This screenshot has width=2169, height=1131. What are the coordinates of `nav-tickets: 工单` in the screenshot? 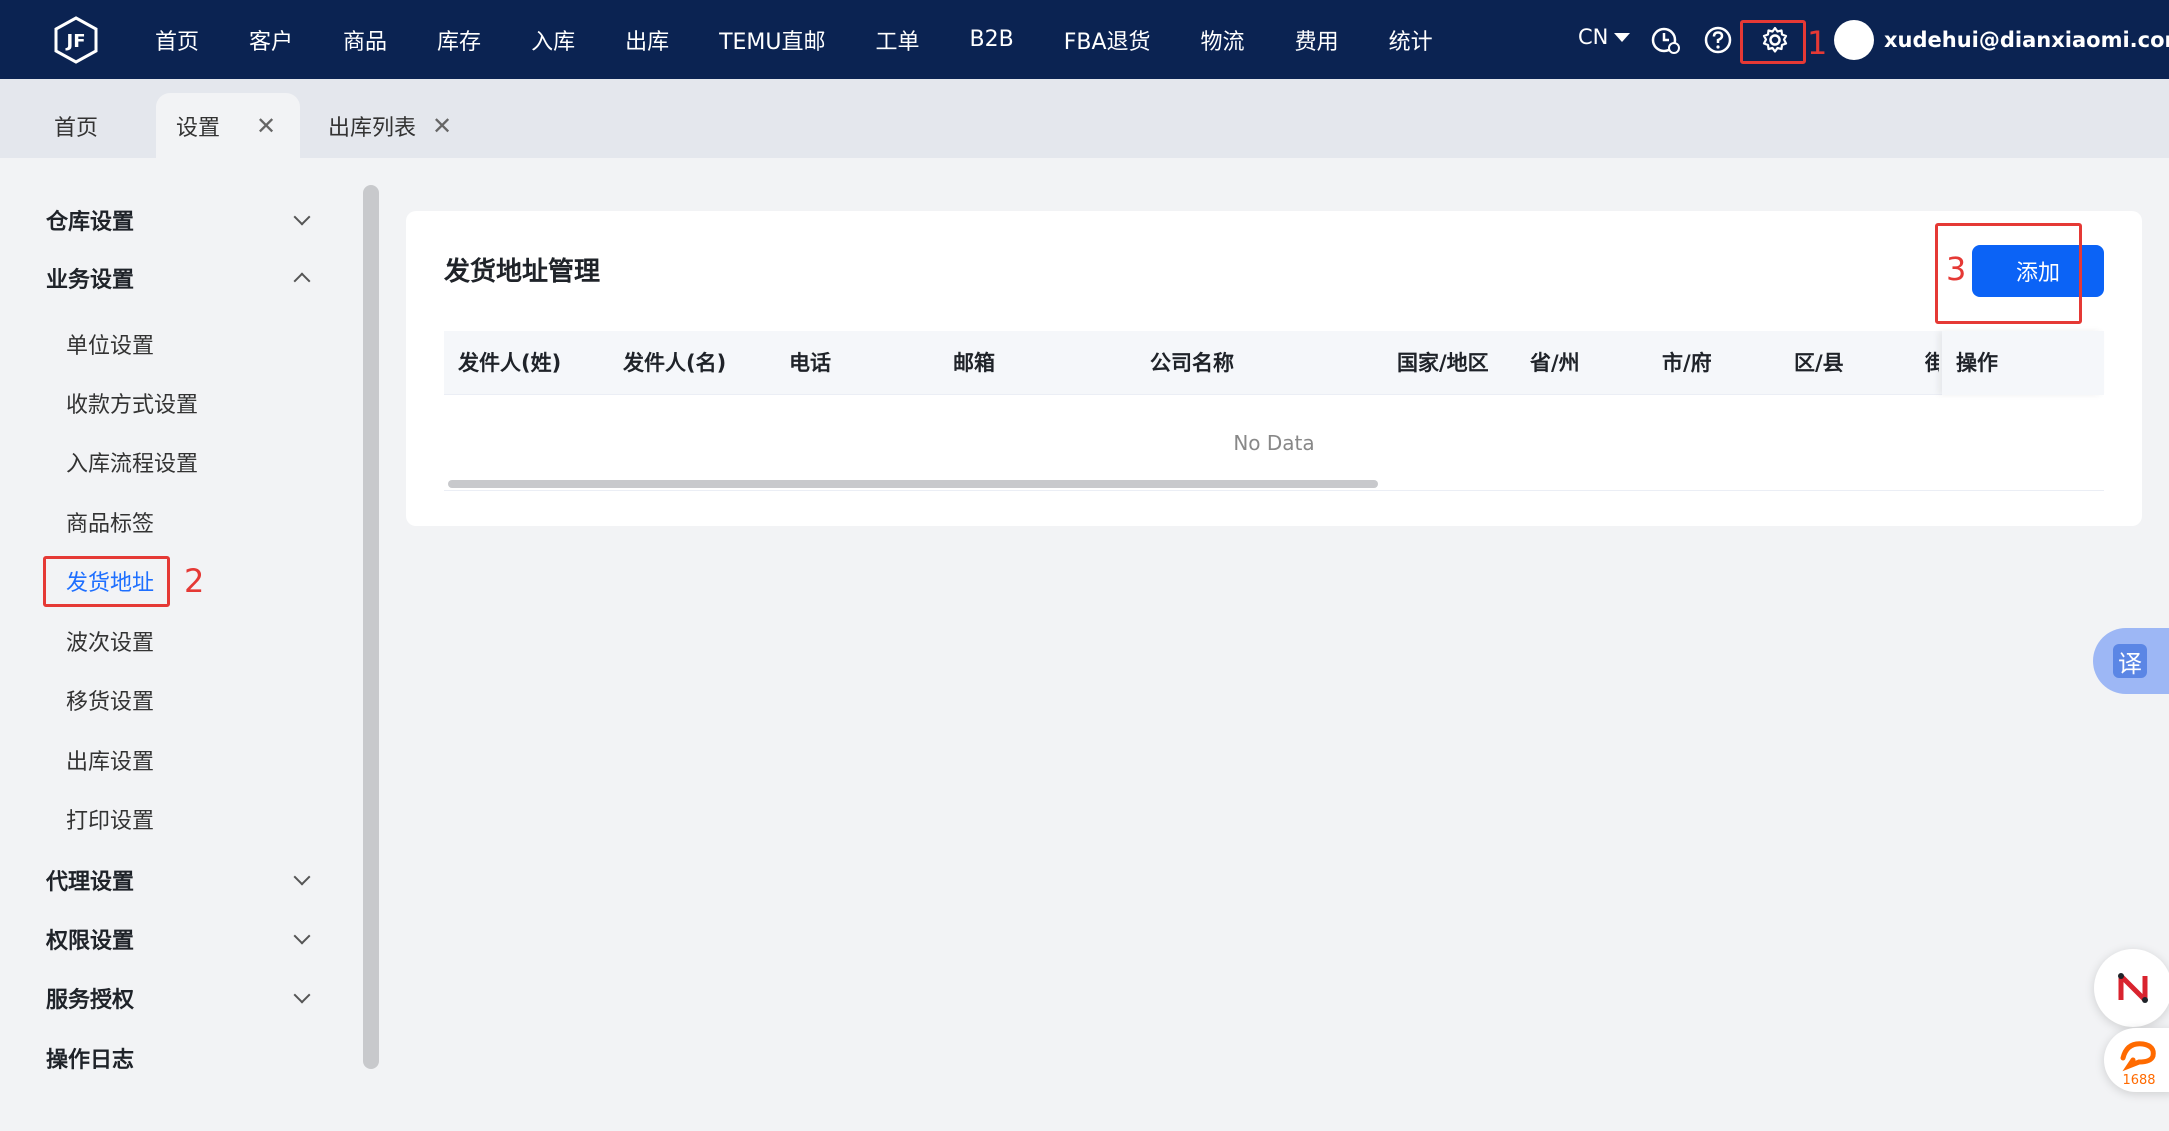 It's located at (898, 40).